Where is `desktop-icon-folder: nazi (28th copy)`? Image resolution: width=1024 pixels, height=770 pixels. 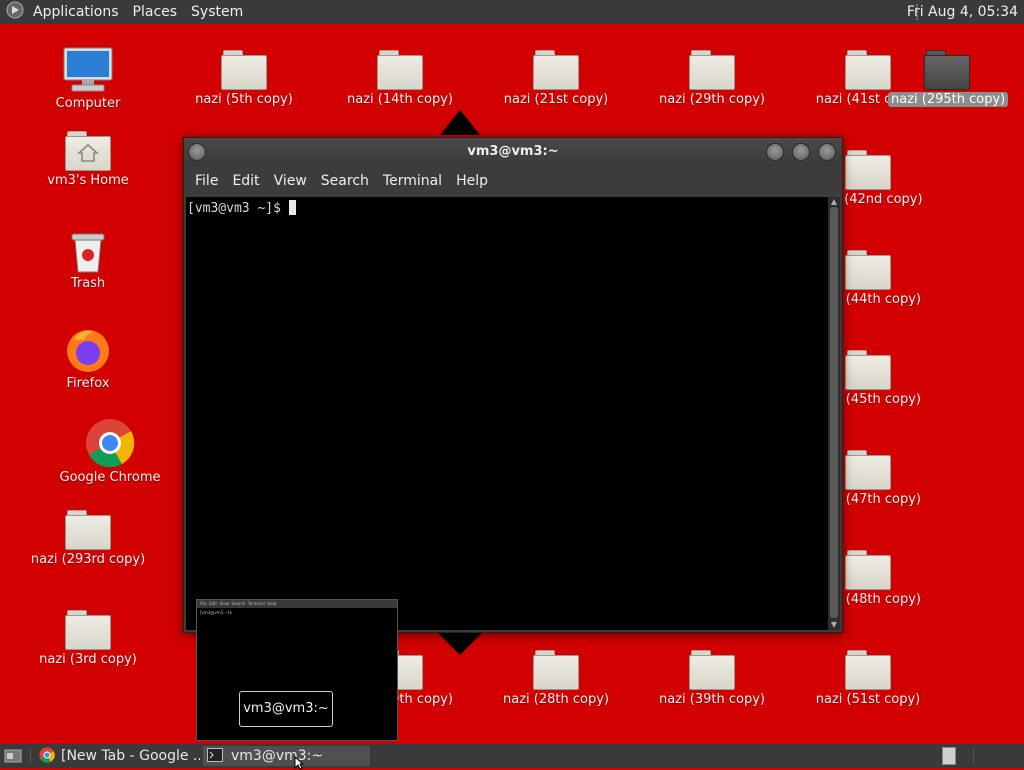
desktop-icon-folder: nazi (28th copy) is located at coordinates (556, 678).